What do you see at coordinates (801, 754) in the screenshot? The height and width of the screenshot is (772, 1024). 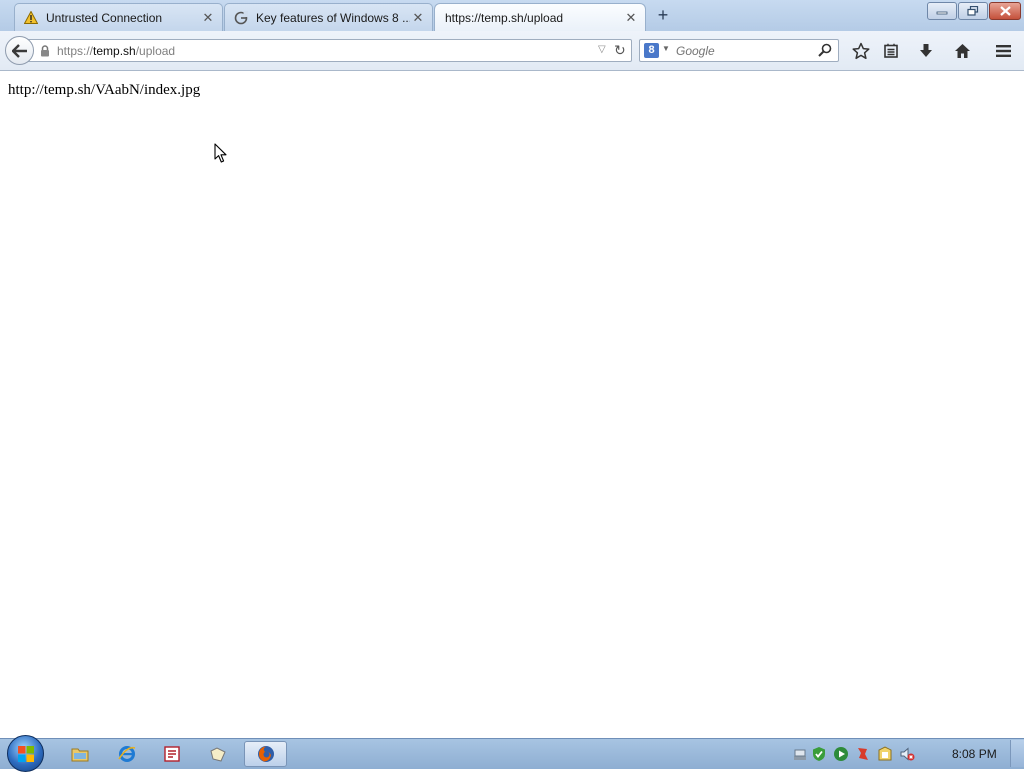 I see `network-icon` at bounding box center [801, 754].